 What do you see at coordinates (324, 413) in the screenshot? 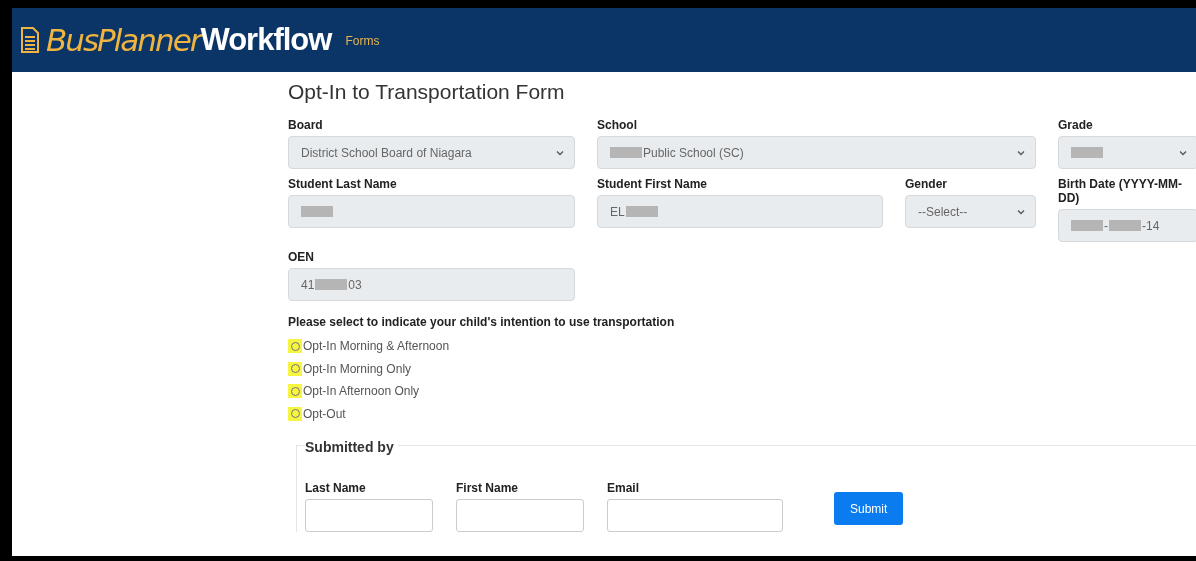
I see `option-label: Opt-Out` at bounding box center [324, 413].